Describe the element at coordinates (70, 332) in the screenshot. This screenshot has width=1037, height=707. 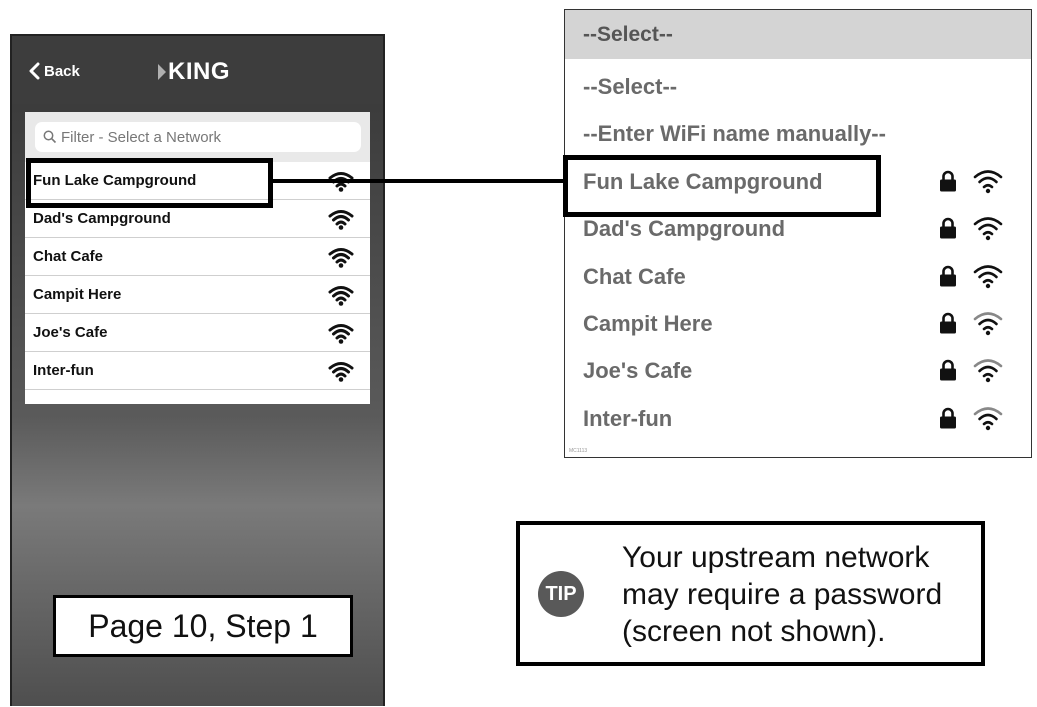
I see `network-name: Joe's Cafe` at that location.